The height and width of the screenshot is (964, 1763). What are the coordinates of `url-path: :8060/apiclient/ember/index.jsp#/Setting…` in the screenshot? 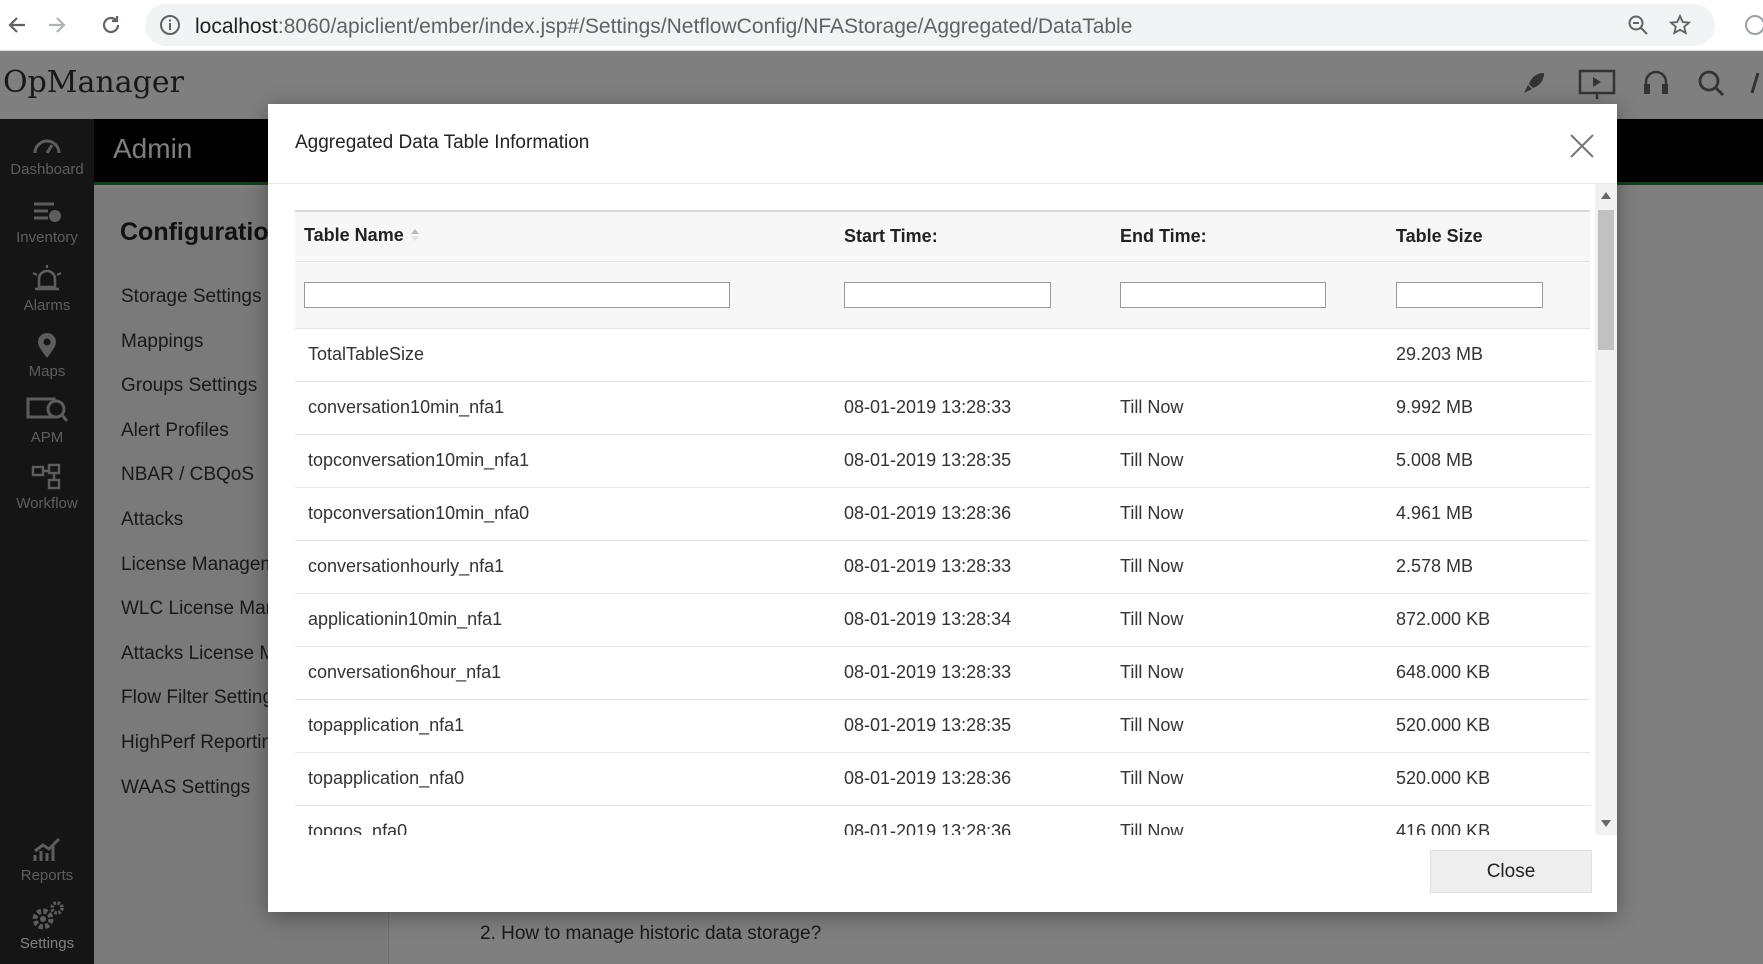 It's located at (705, 26).